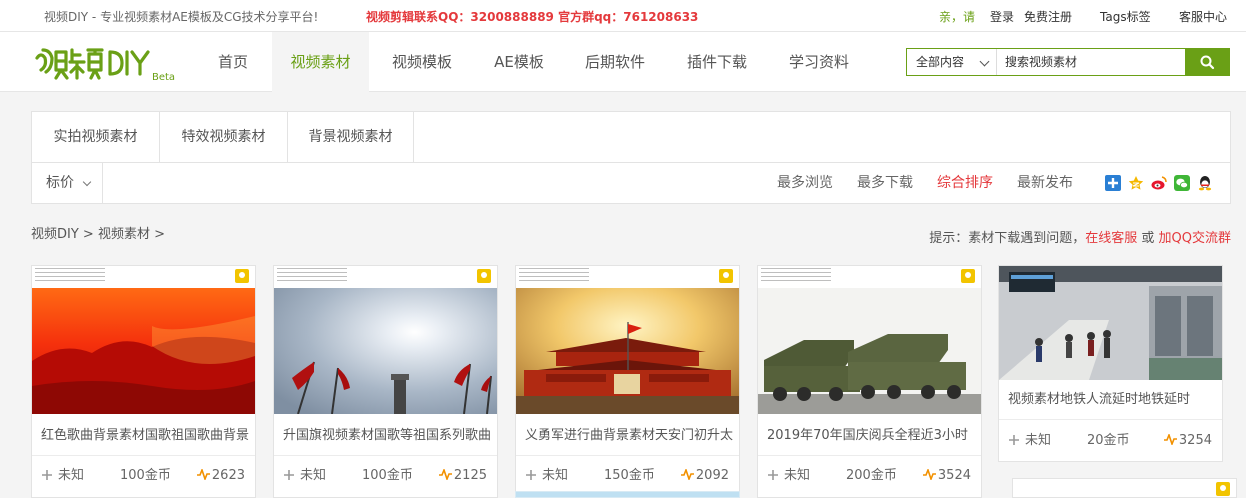  Describe the element at coordinates (1159, 183) in the screenshot. I see `weibo-icon` at that location.